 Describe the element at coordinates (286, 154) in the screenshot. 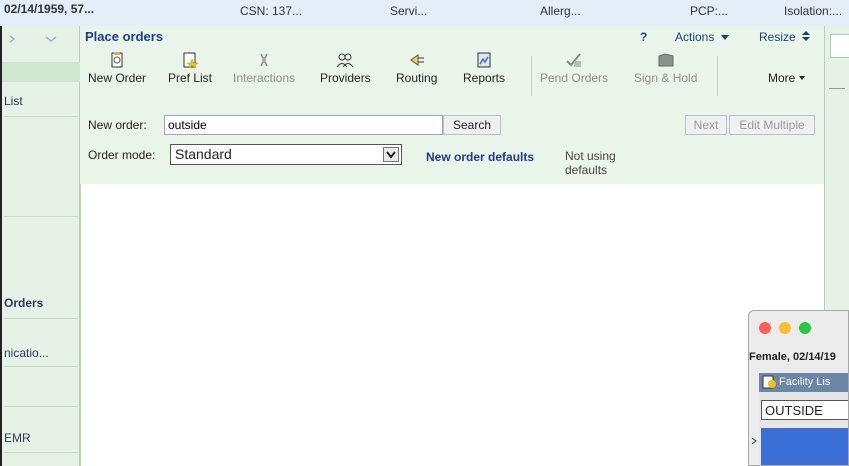

I see `order-mode-select: Standard` at that location.